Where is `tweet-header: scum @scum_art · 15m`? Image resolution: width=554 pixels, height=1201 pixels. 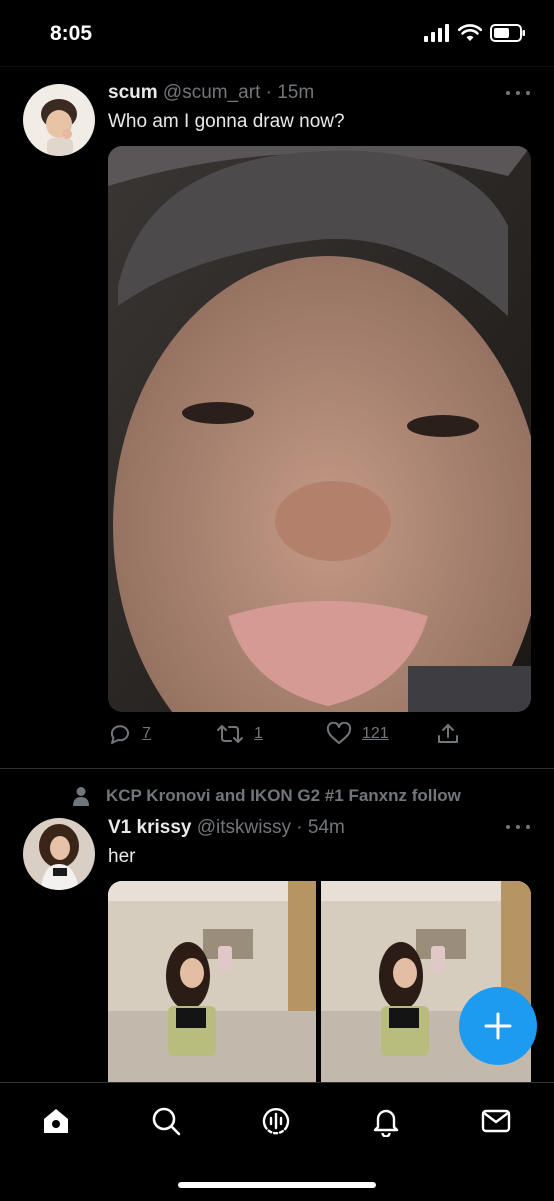
tweet-header: scum @scum_art · 15m is located at coordinates (211, 93).